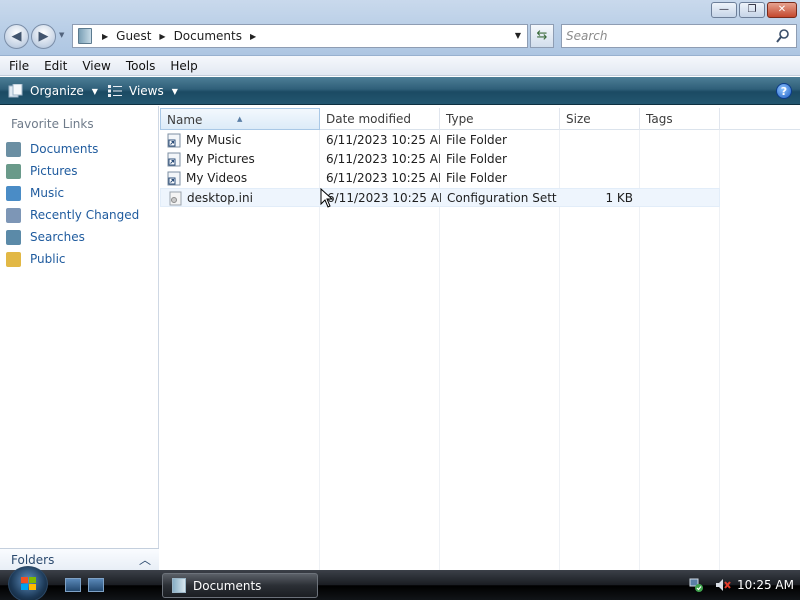  Describe the element at coordinates (13, 193) in the screenshot. I see `music-icon` at that location.